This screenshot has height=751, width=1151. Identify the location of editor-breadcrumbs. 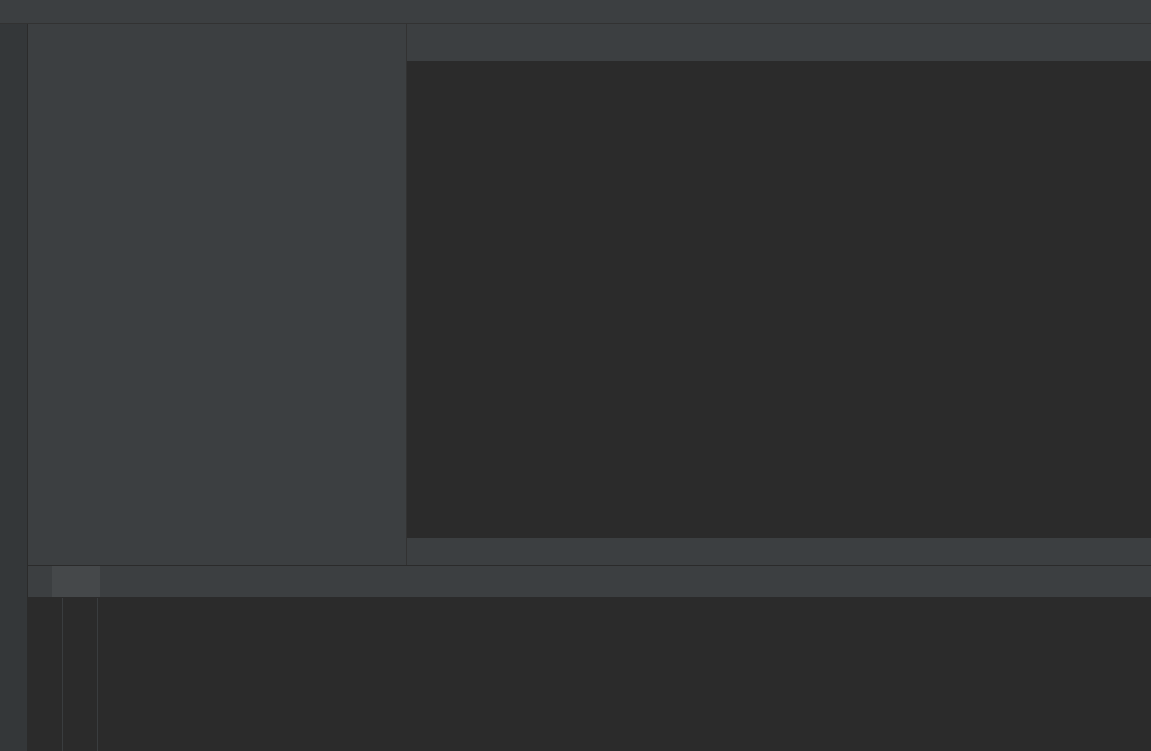
(779, 551).